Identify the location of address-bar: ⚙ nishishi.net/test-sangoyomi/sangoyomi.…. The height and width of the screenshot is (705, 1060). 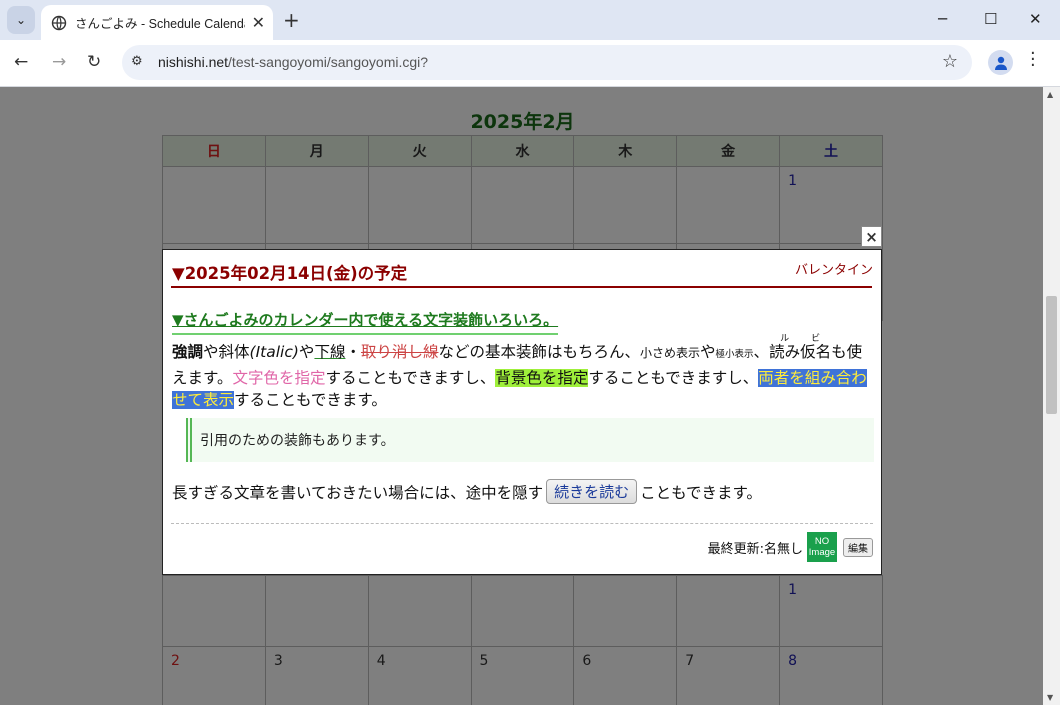
(547, 62).